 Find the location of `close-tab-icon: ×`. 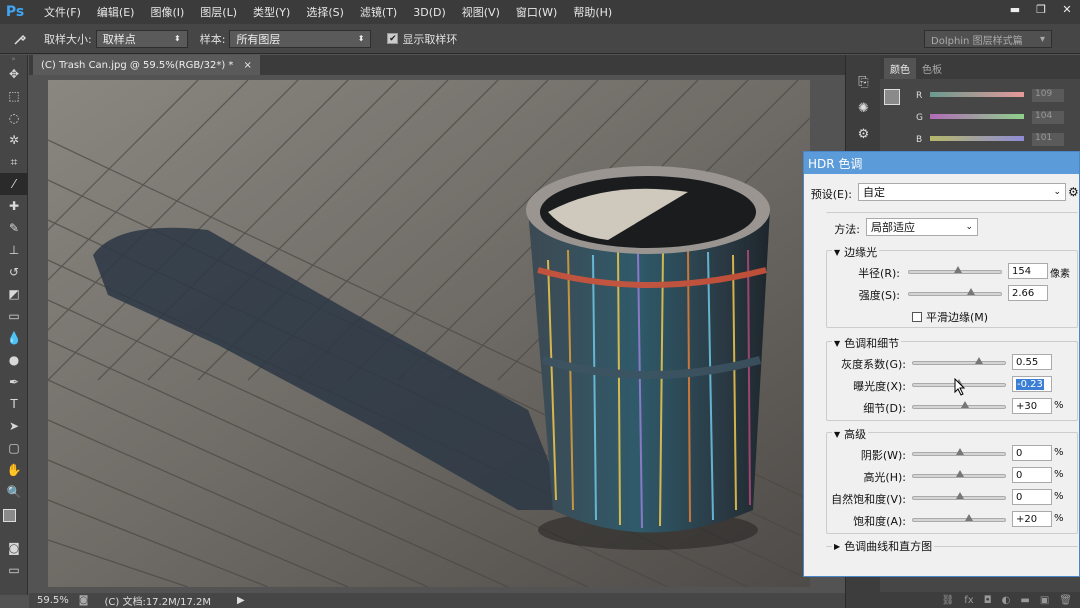

close-tab-icon: × is located at coordinates (247, 65).